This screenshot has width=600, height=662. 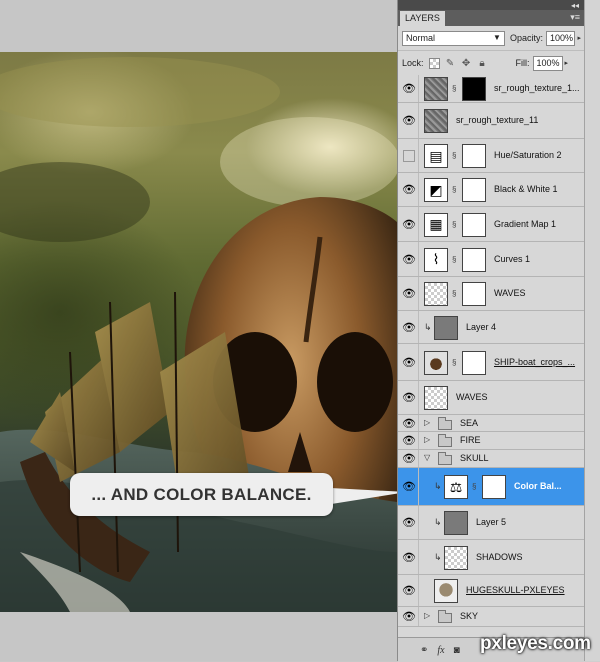 What do you see at coordinates (422, 18) in the screenshot?
I see `tab-layers: LAYERS` at bounding box center [422, 18].